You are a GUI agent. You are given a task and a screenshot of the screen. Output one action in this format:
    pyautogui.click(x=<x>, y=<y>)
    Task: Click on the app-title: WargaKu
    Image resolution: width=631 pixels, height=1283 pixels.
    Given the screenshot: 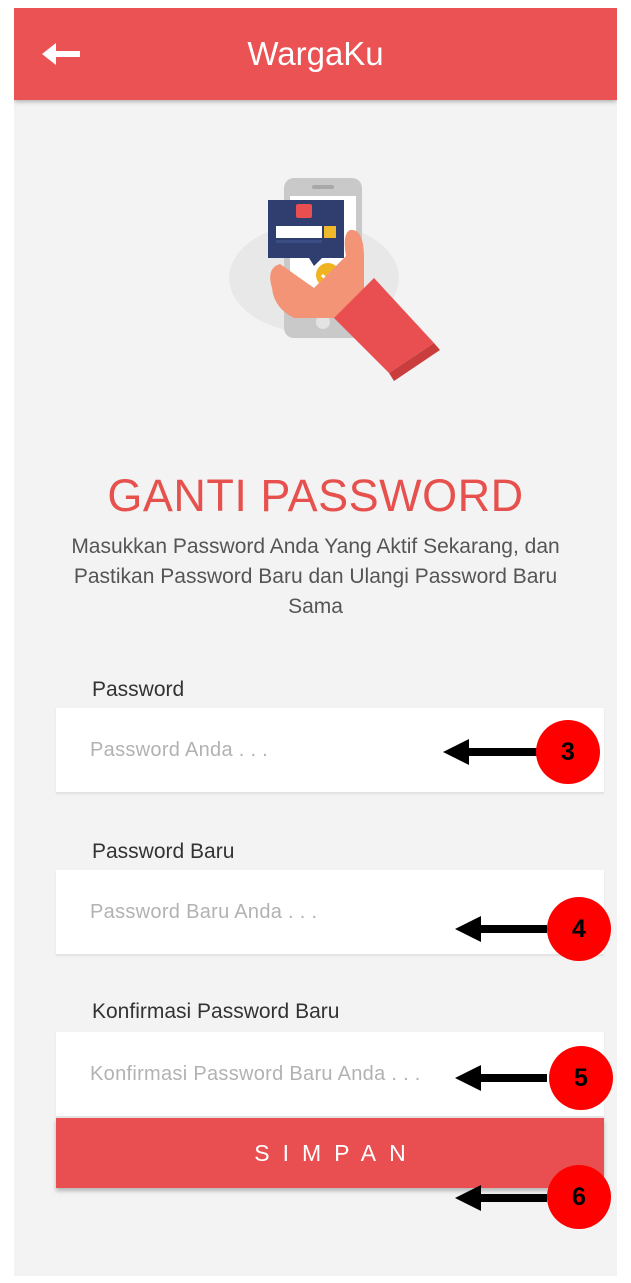 What is the action you would take?
    pyautogui.click(x=315, y=53)
    